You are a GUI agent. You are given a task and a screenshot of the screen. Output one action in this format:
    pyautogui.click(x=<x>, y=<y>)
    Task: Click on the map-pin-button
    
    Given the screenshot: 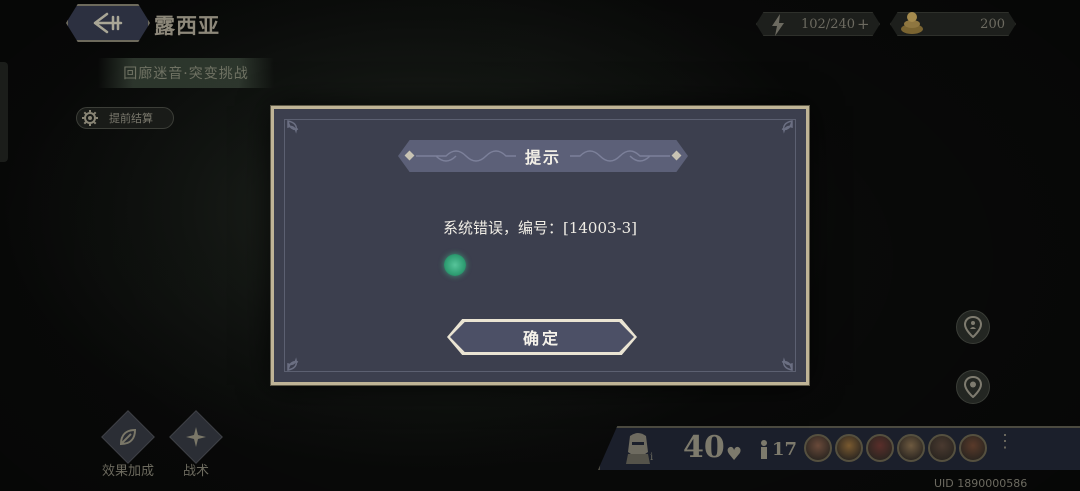 What is the action you would take?
    pyautogui.click(x=973, y=387)
    